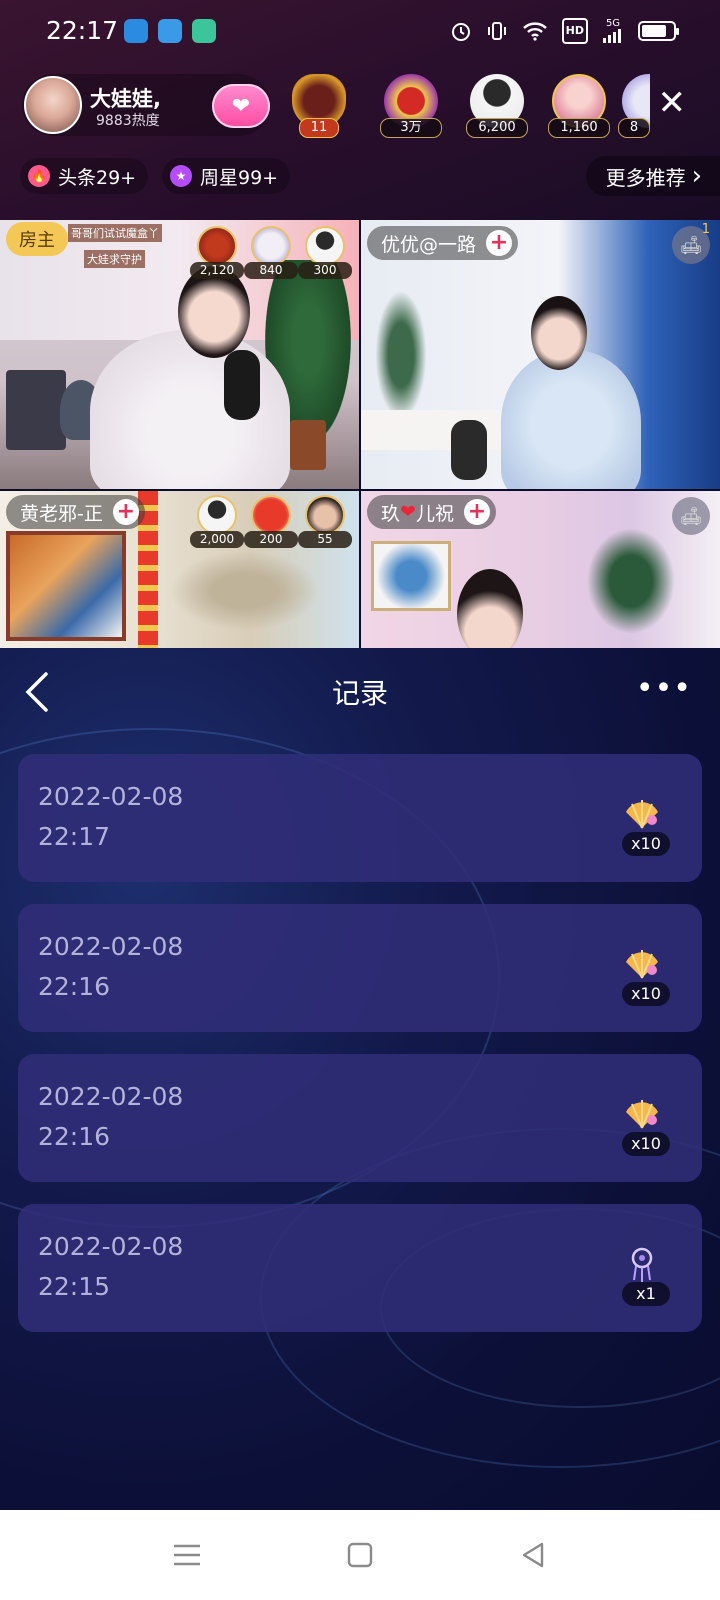 This screenshot has height=1600, width=720. What do you see at coordinates (429, 244) in the screenshot?
I see `guest-name: 优优@一路` at bounding box center [429, 244].